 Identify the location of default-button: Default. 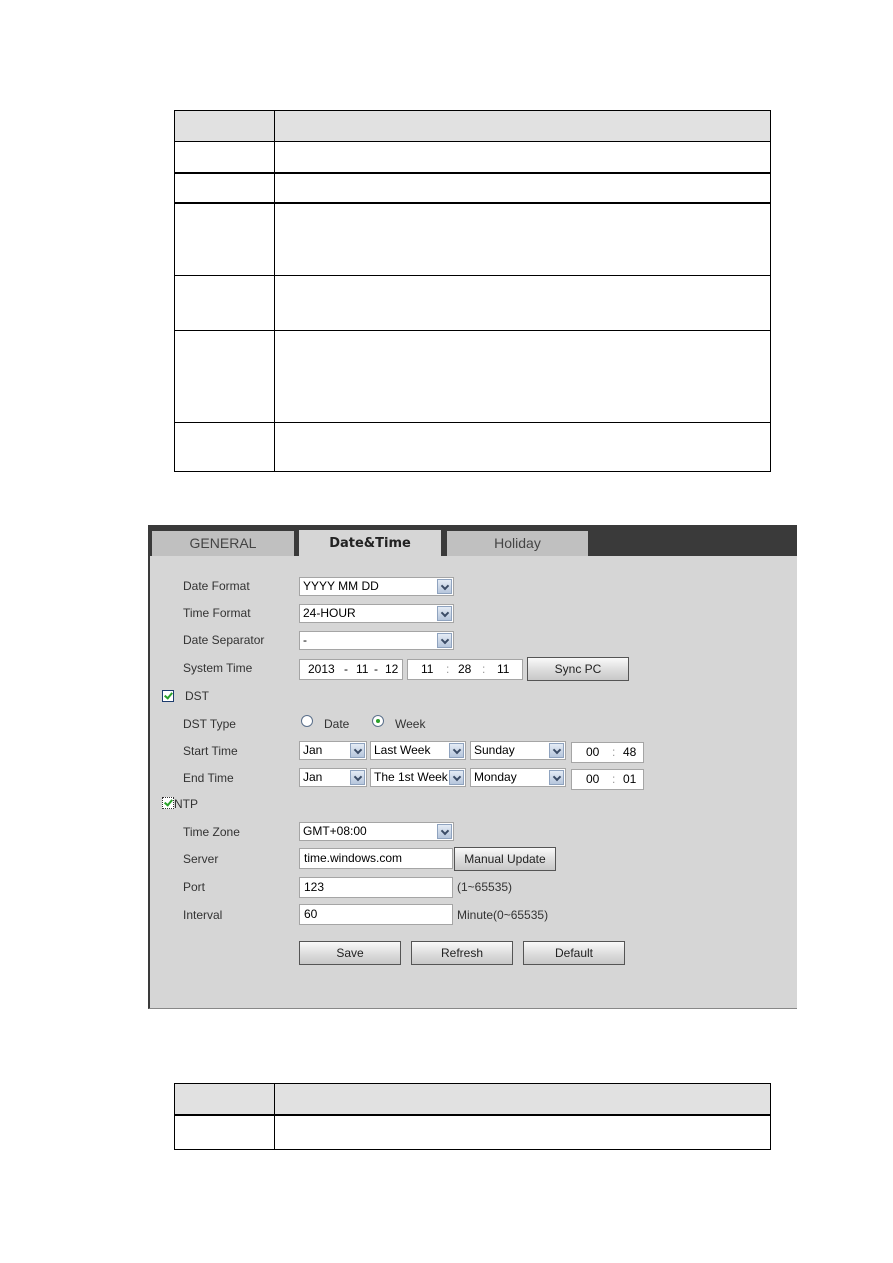
(574, 953).